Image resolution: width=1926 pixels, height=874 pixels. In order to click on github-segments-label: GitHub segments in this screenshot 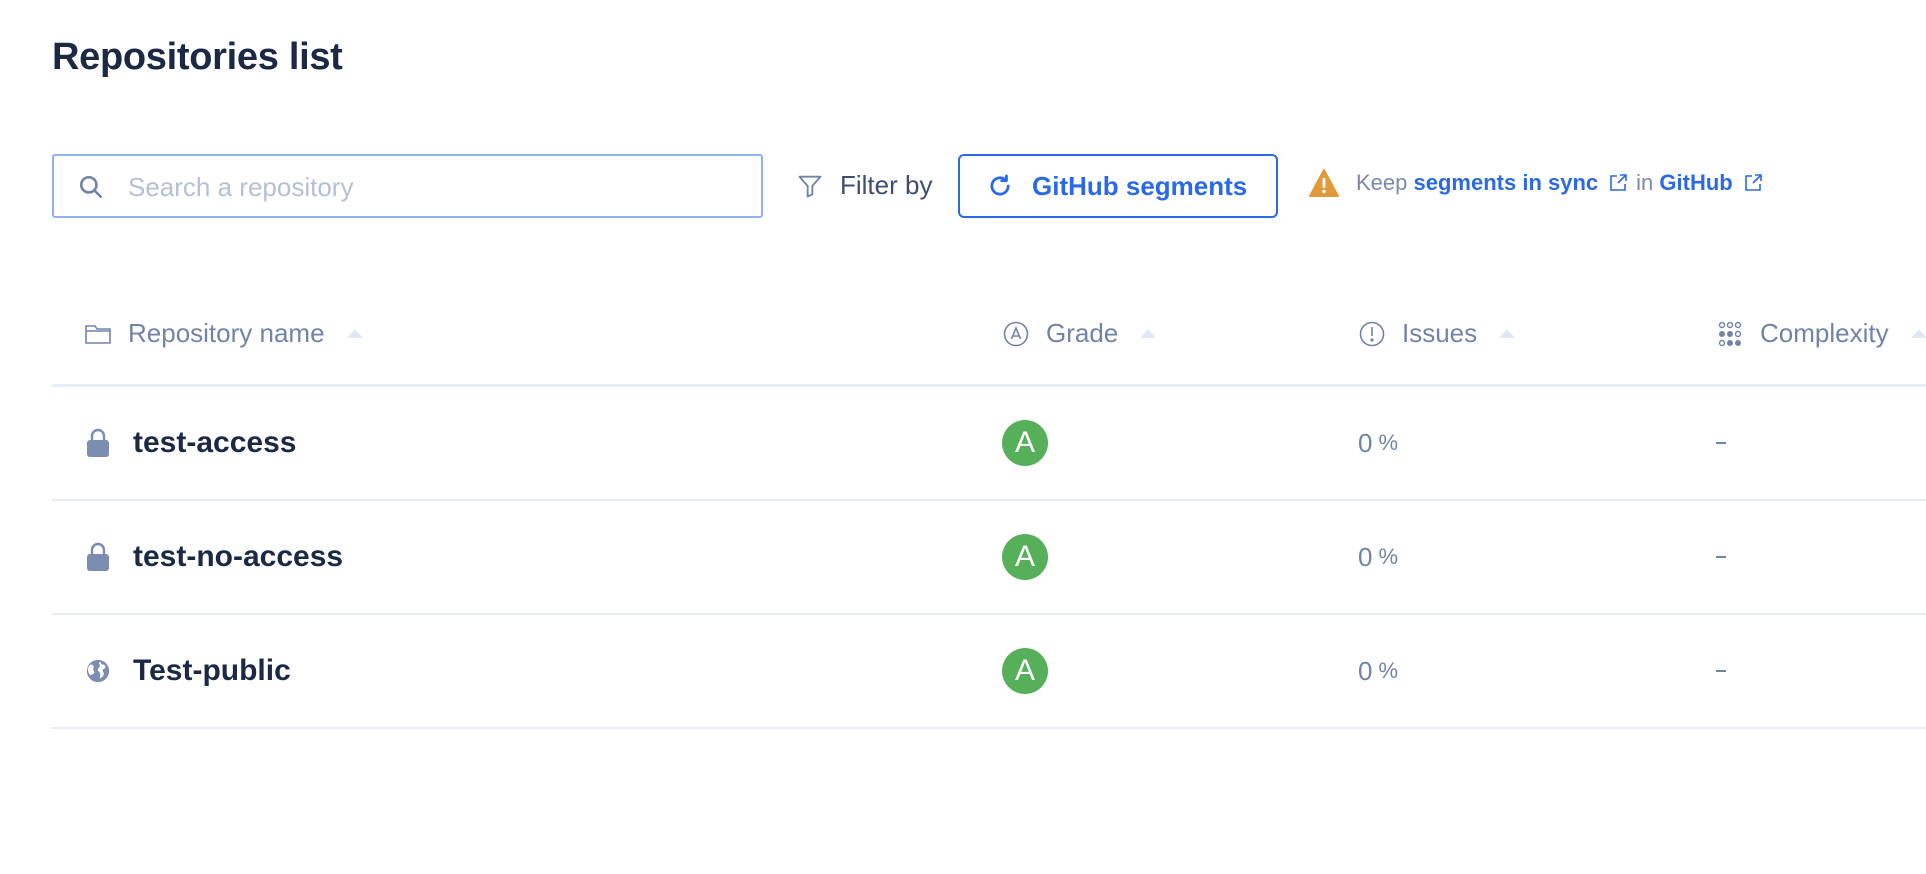, I will do `click(1140, 185)`.